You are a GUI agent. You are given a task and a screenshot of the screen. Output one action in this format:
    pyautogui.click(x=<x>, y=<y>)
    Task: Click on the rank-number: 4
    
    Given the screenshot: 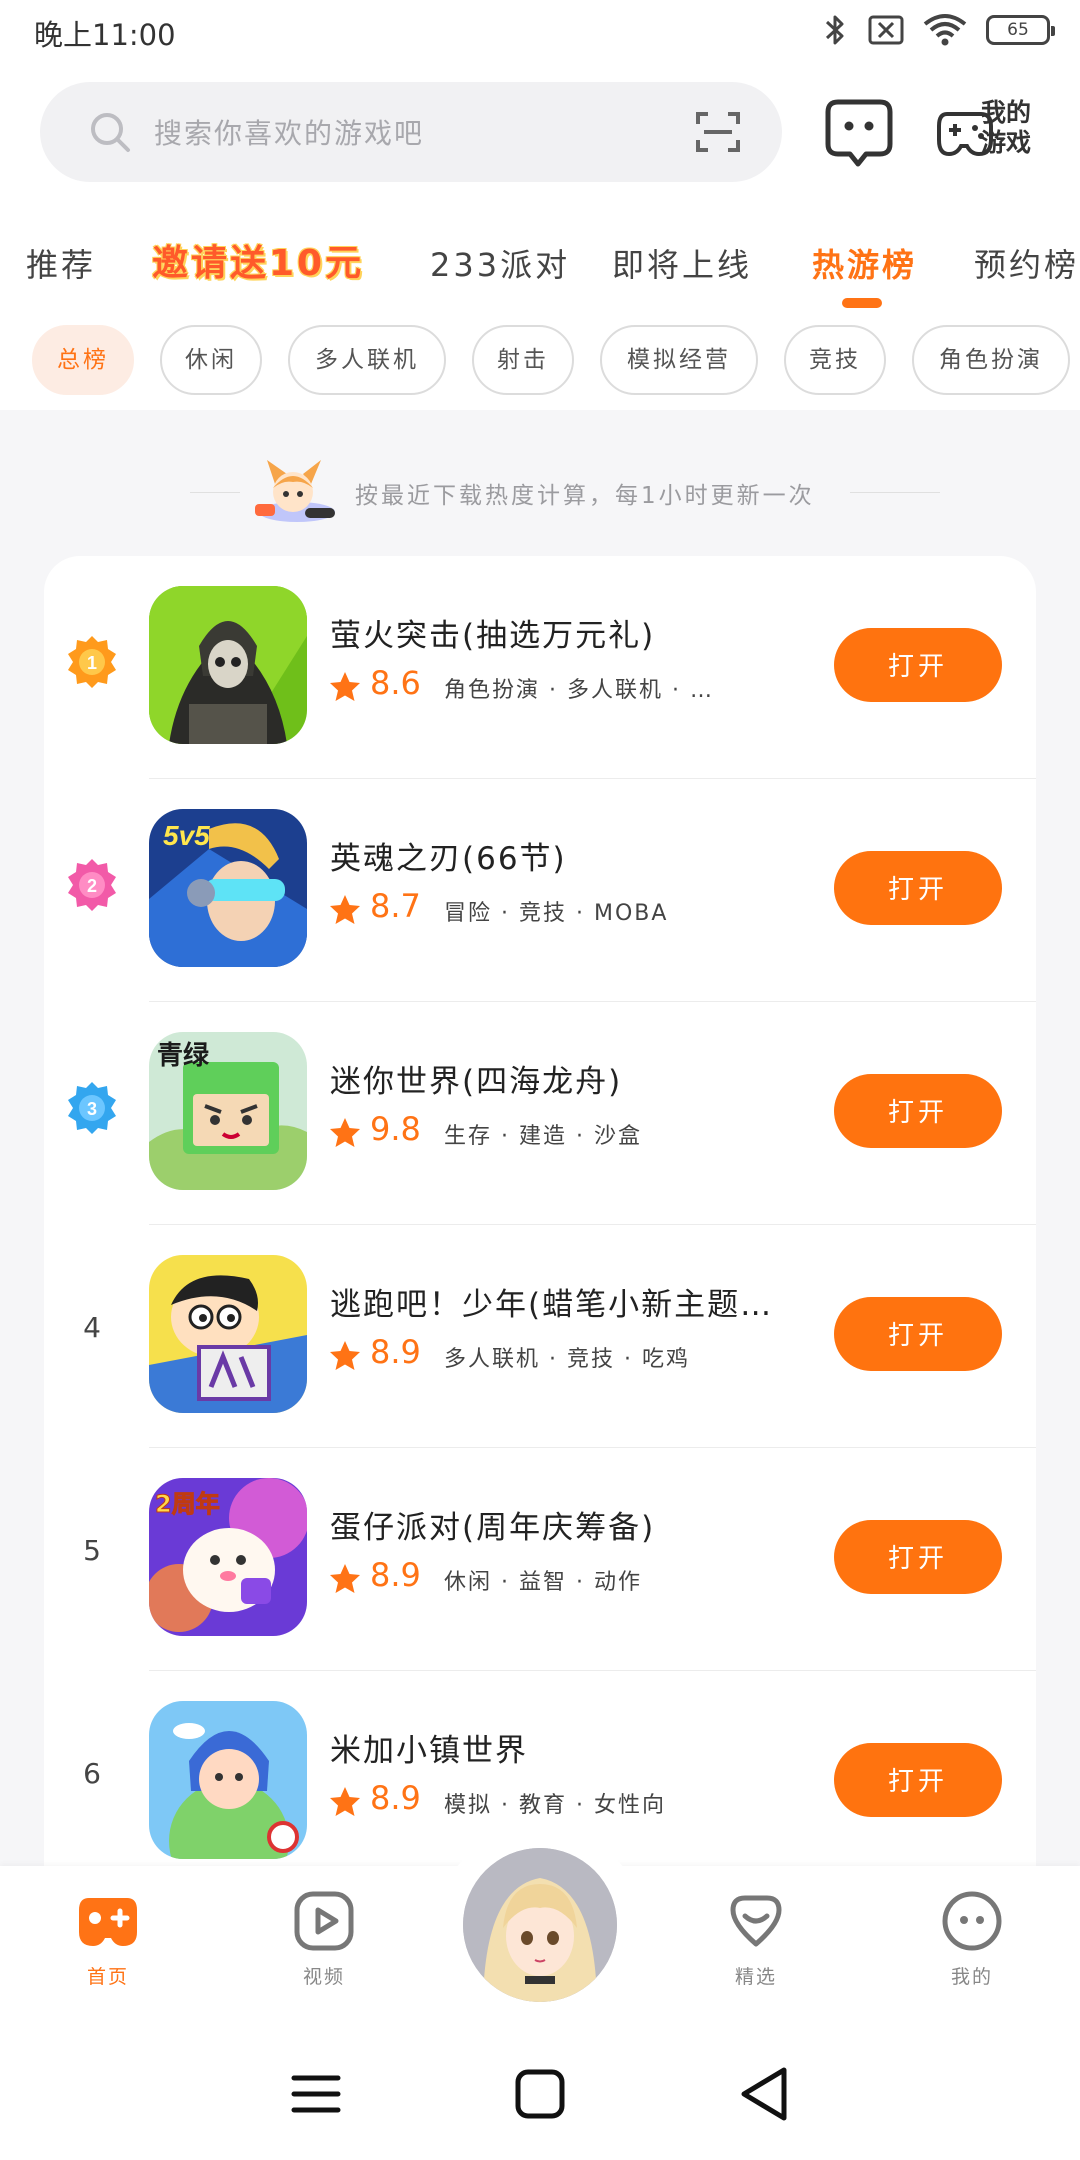 What is the action you would take?
    pyautogui.click(x=92, y=1327)
    